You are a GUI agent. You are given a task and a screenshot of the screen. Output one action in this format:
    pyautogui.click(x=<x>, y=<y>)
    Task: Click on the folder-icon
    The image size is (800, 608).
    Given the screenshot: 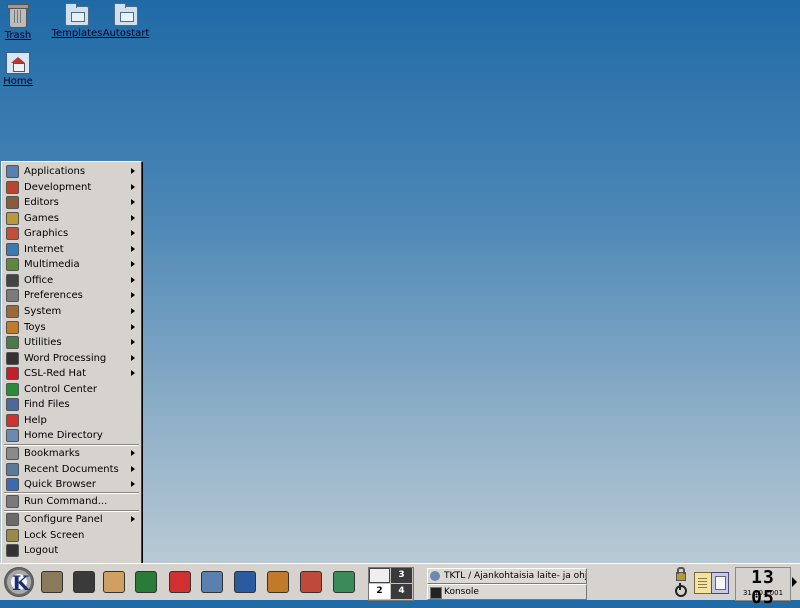 What is the action you would take?
    pyautogui.click(x=126, y=14)
    